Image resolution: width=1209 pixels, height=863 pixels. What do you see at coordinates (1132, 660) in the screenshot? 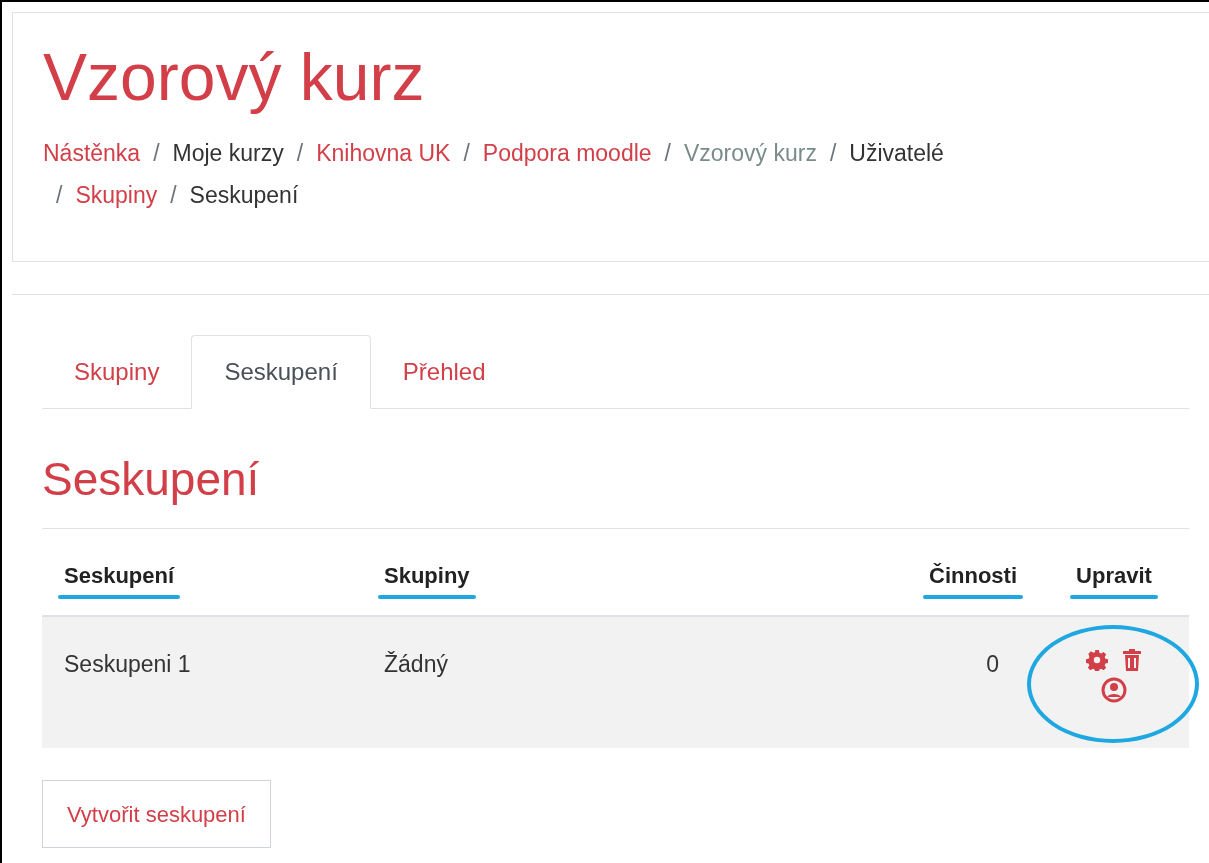
I see `trash-icon` at bounding box center [1132, 660].